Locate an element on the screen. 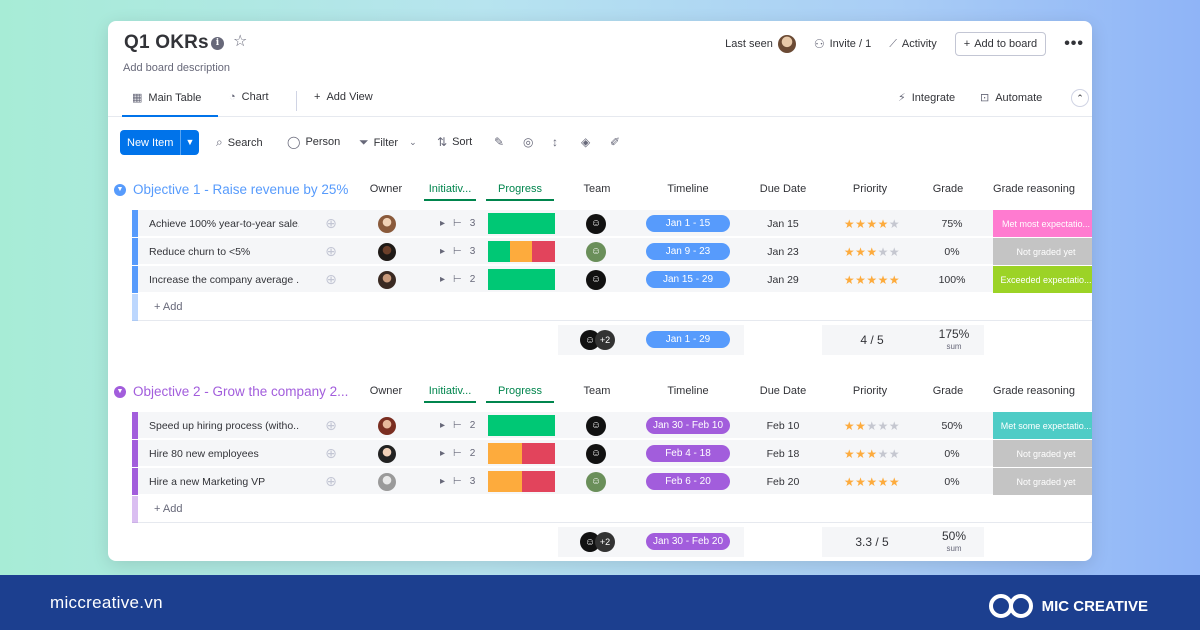  timeline-pill: Jan 1 - 15 is located at coordinates (688, 223).